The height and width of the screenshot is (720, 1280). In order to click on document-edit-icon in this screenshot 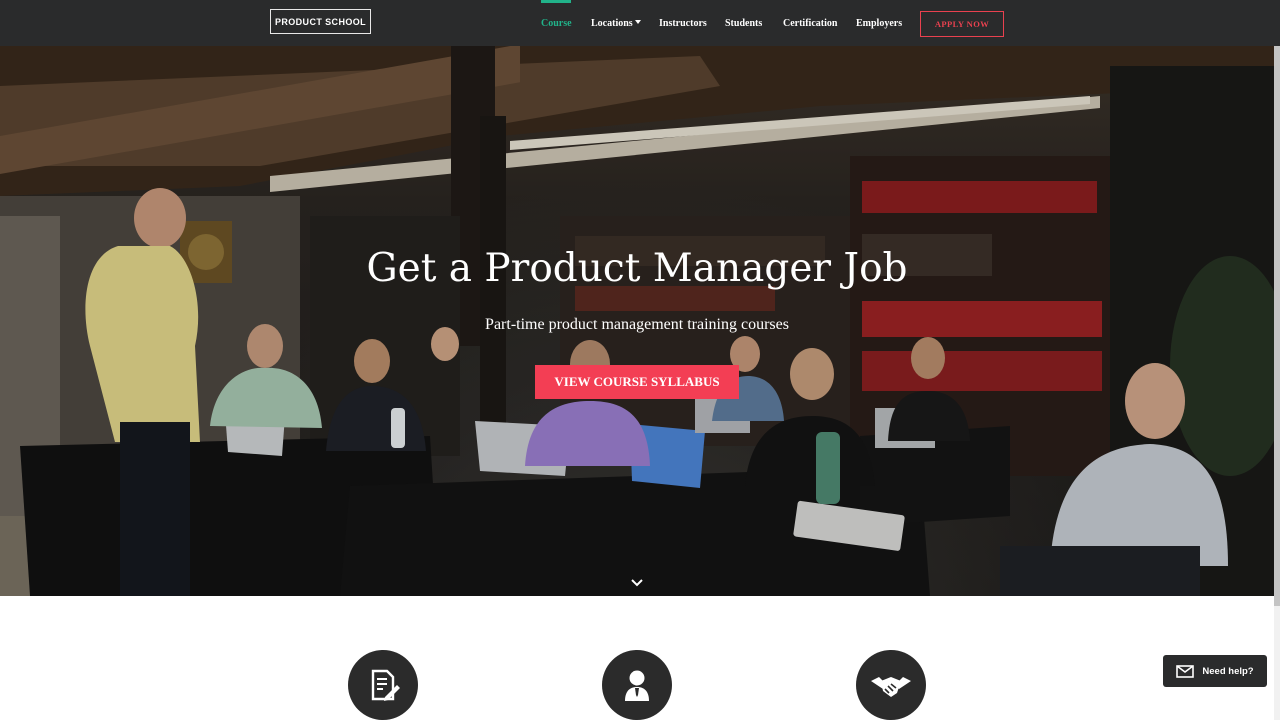, I will do `click(383, 685)`.